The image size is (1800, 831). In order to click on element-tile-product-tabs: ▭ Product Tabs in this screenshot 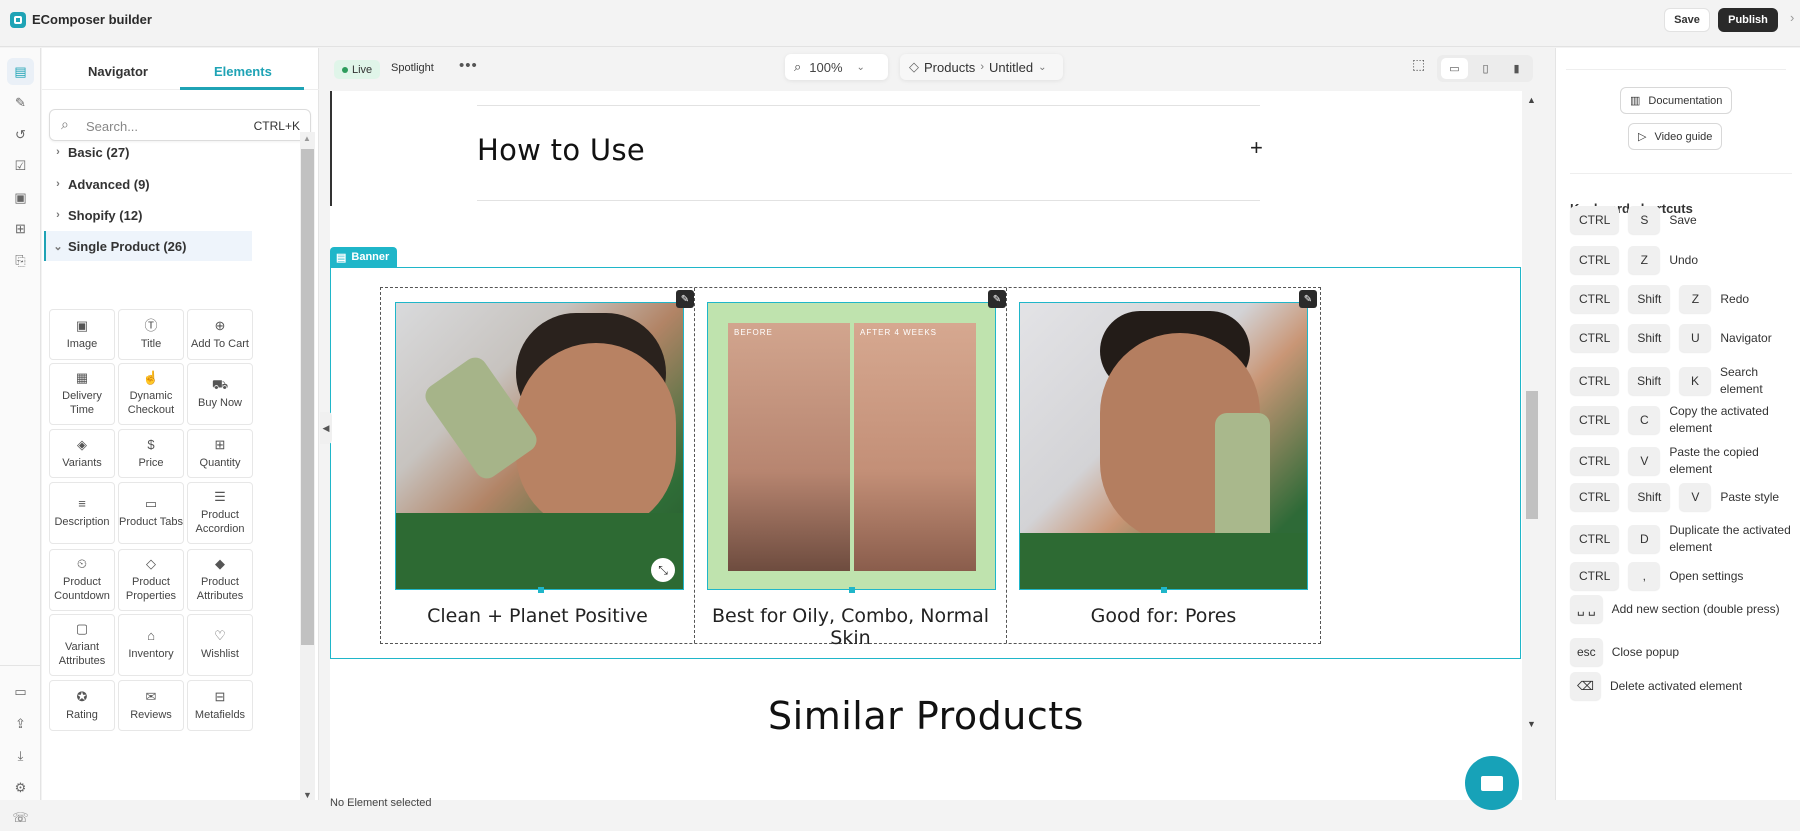, I will do `click(151, 513)`.